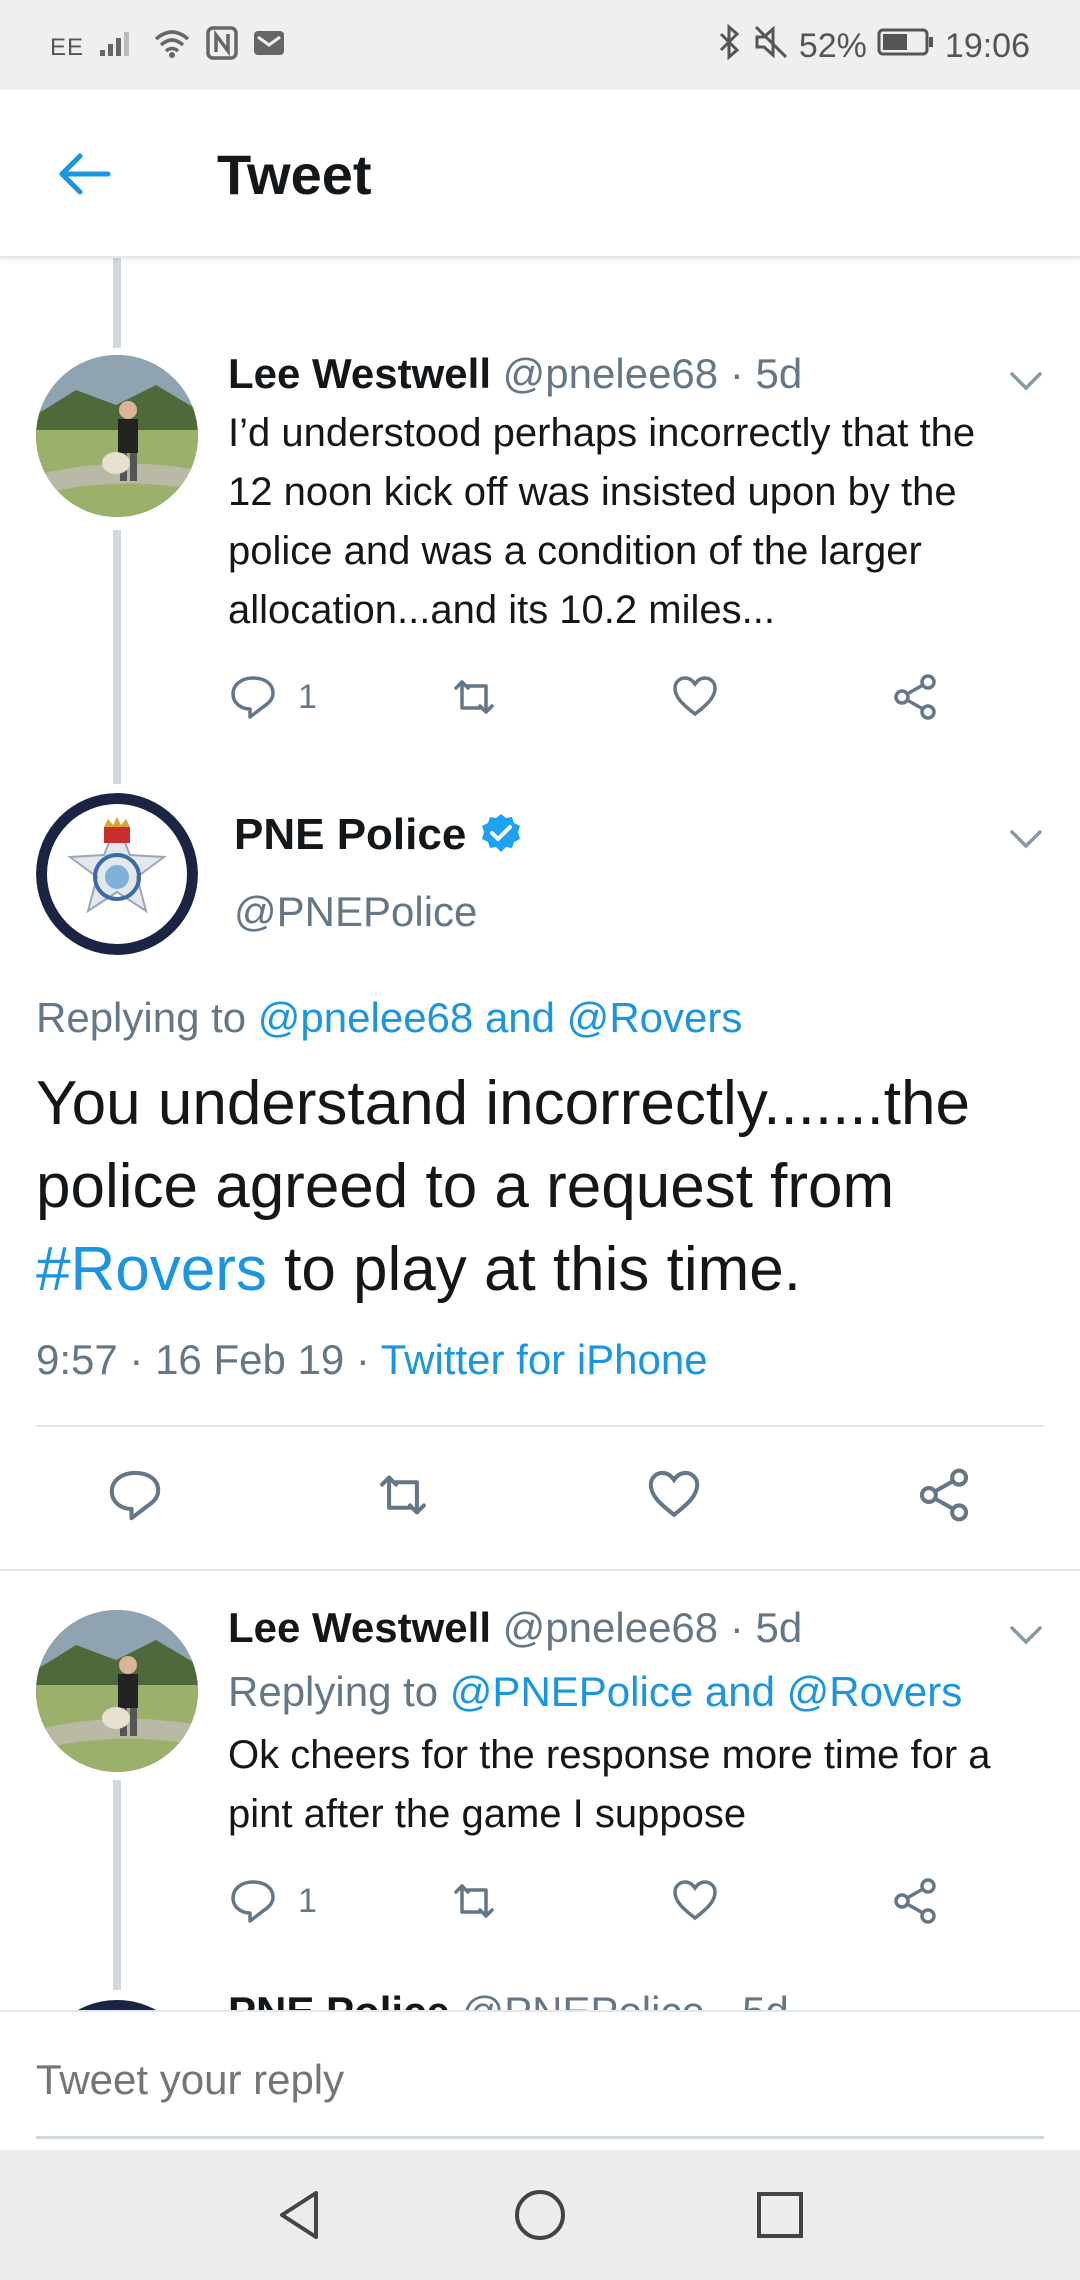 This screenshot has width=1080, height=2280. What do you see at coordinates (300, 2215) in the screenshot?
I see `nav-back-icon` at bounding box center [300, 2215].